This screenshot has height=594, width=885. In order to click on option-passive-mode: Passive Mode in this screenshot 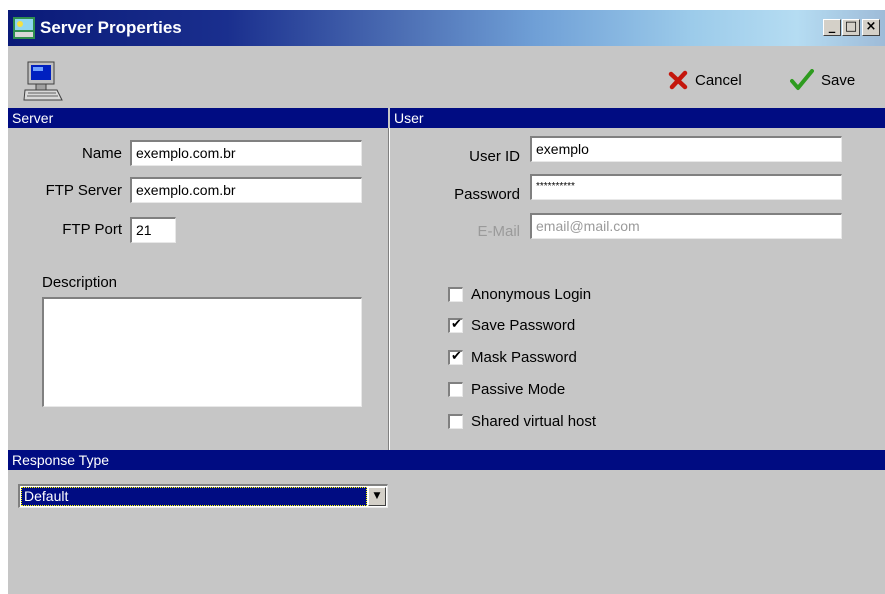, I will do `click(506, 389)`.